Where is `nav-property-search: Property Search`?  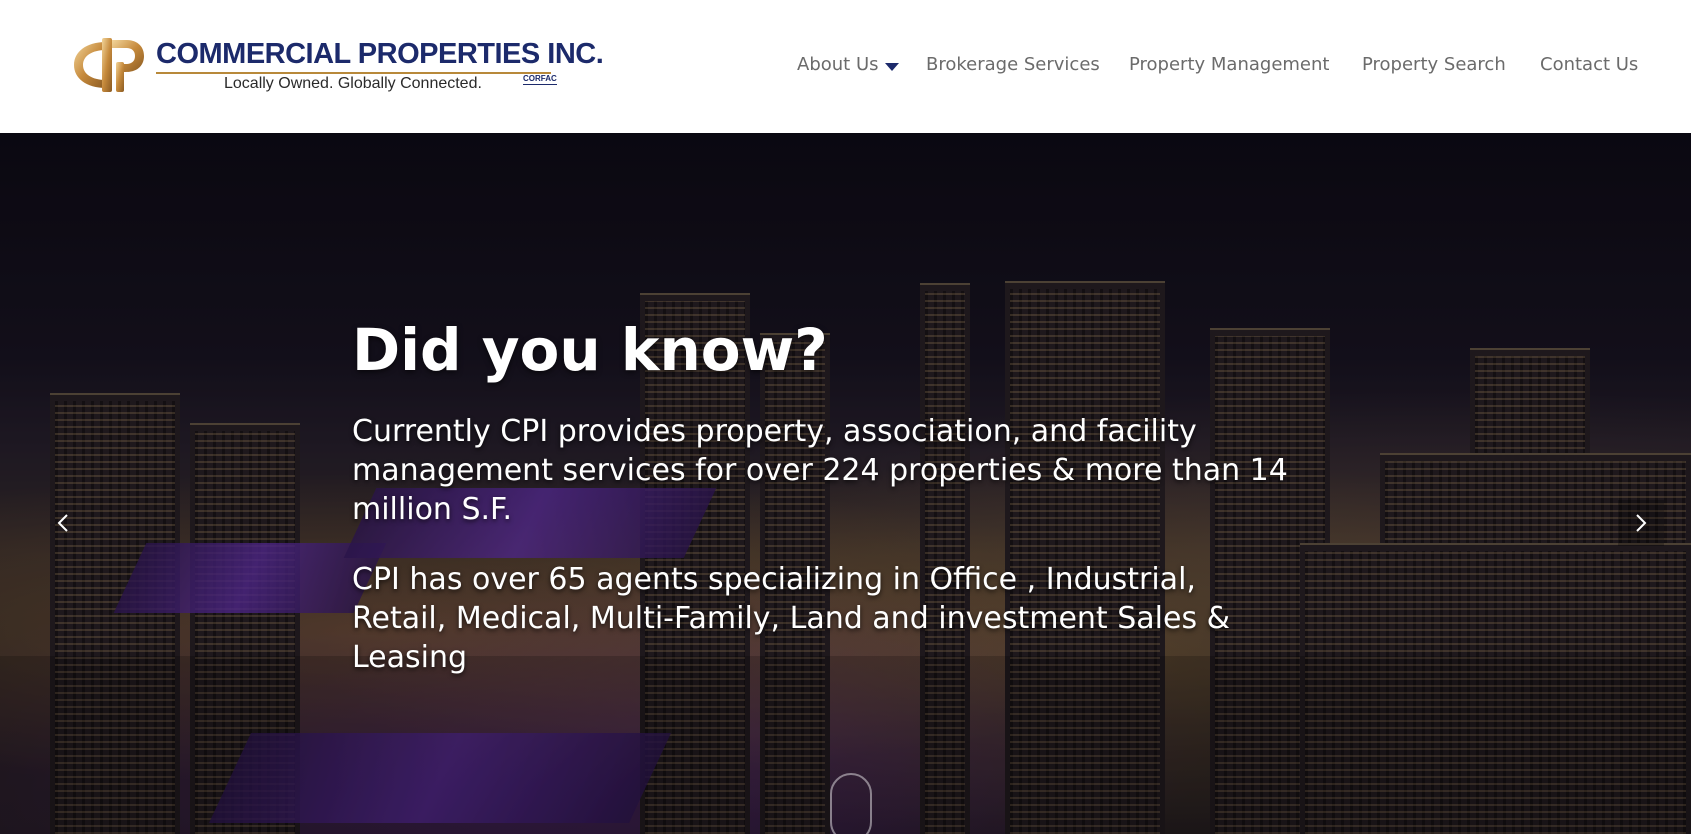 nav-property-search: Property Search is located at coordinates (1434, 64).